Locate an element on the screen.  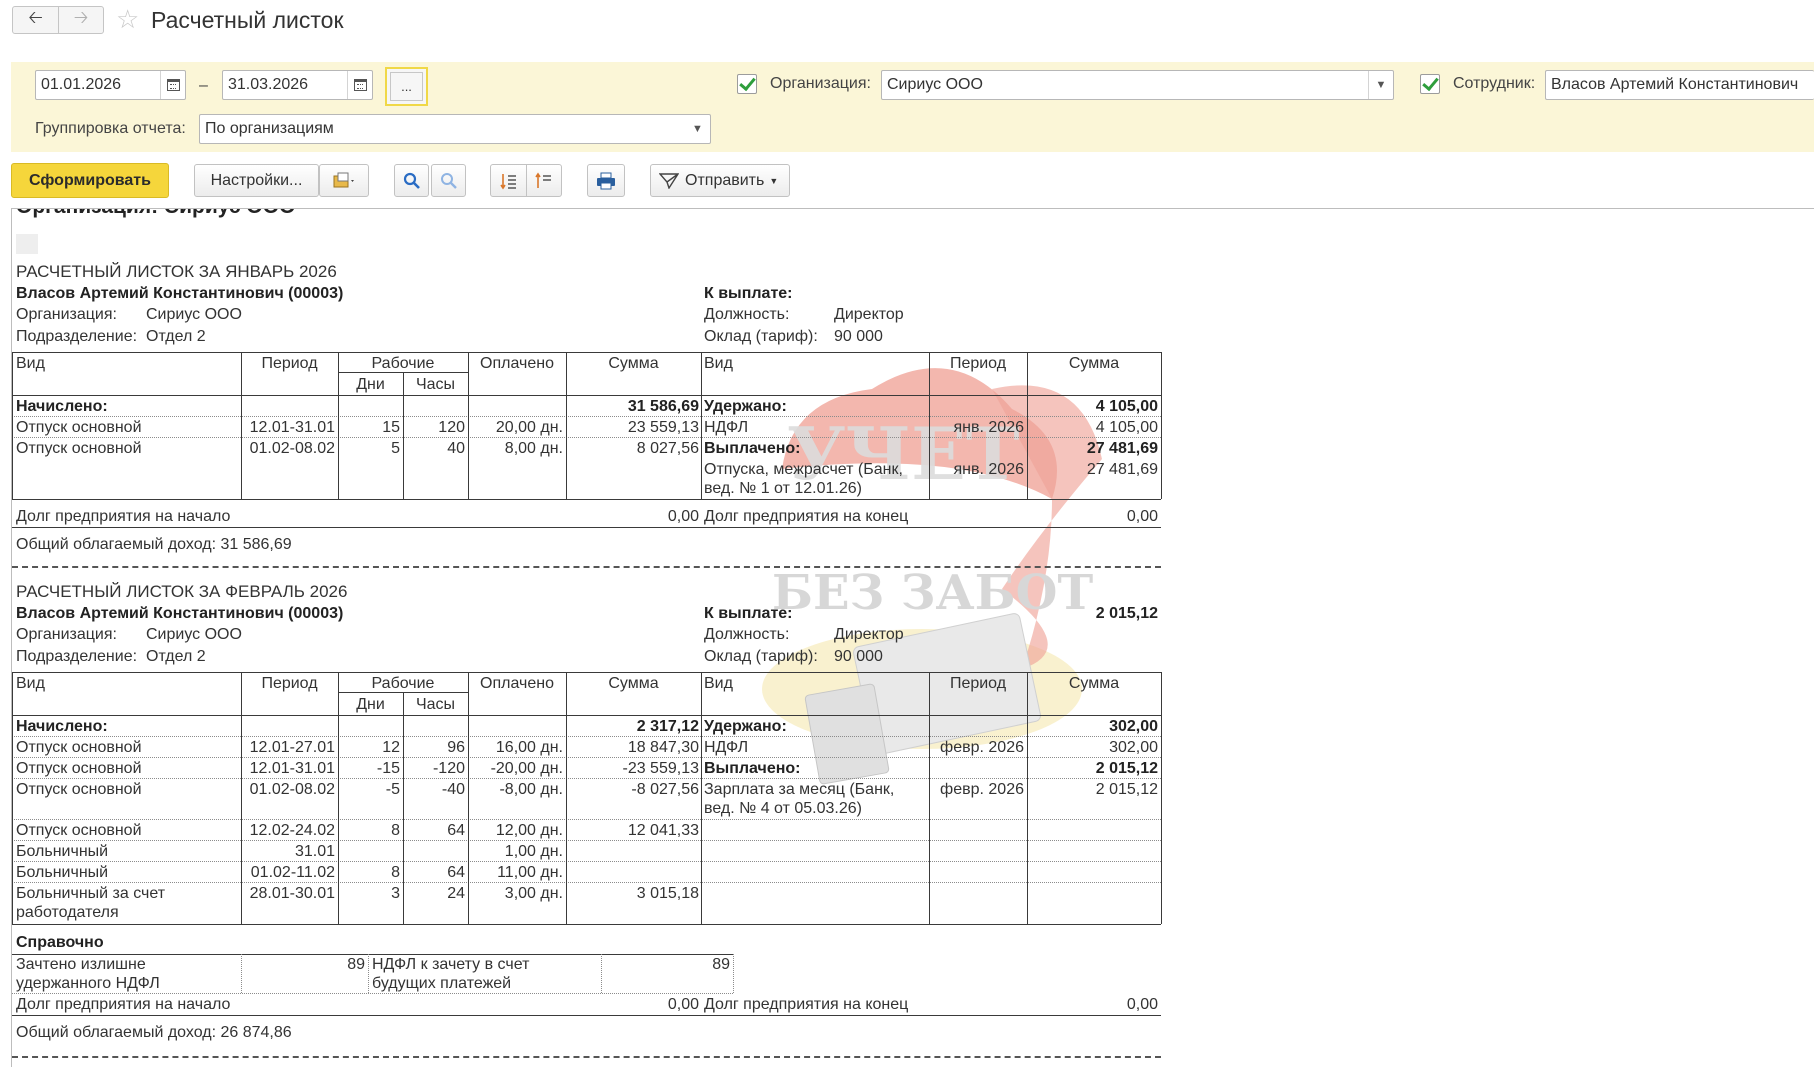
print-button is located at coordinates (606, 180).